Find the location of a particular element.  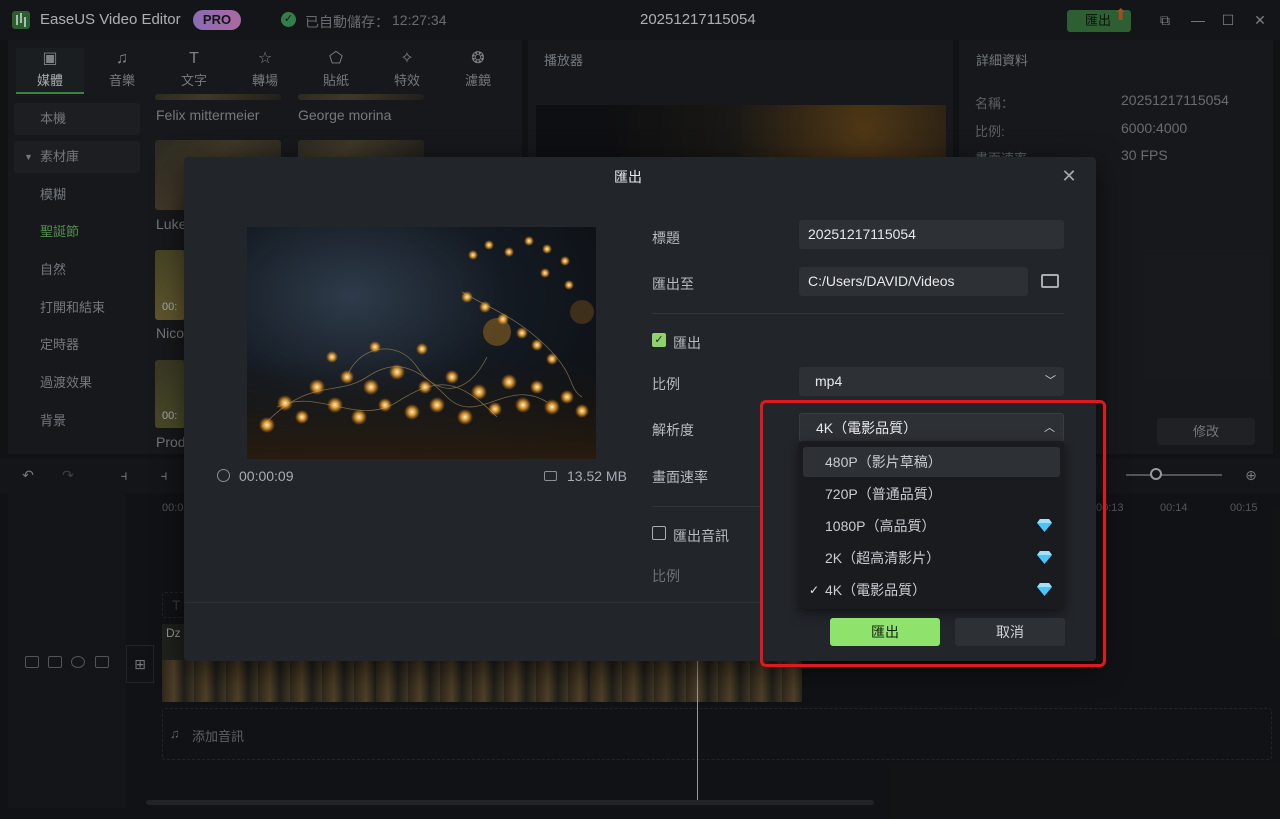

framerate-label: 畫面速率 is located at coordinates (680, 477).